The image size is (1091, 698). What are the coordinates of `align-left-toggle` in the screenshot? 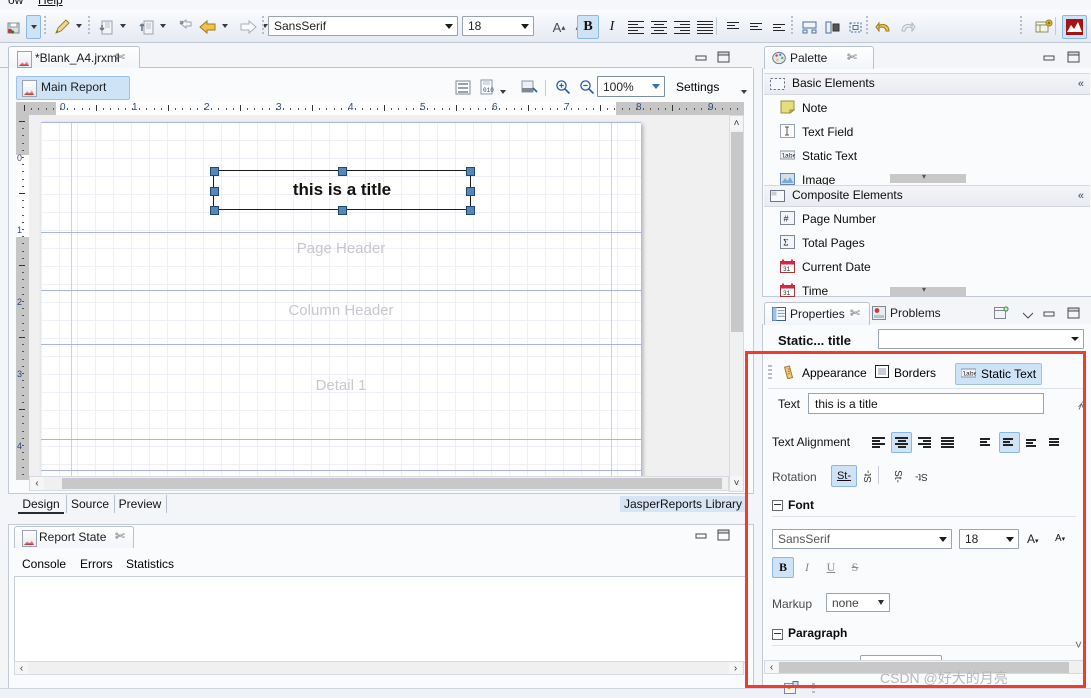 It's located at (878, 442).